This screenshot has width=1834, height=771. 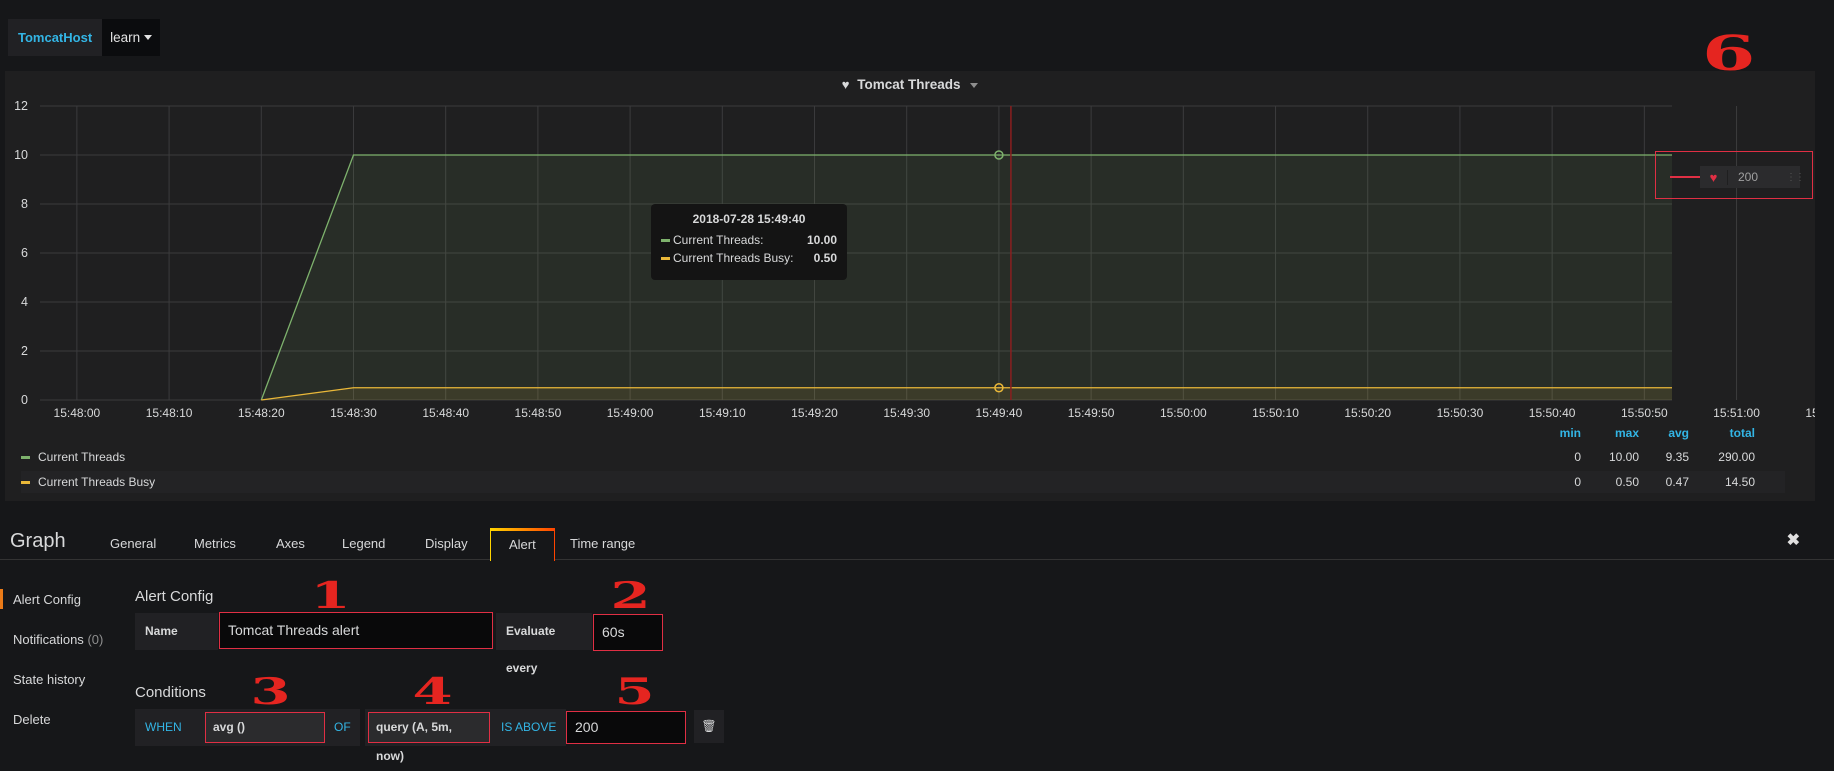 What do you see at coordinates (1644, 413) in the screenshot?
I see `x-tick-label: 15:50:50` at bounding box center [1644, 413].